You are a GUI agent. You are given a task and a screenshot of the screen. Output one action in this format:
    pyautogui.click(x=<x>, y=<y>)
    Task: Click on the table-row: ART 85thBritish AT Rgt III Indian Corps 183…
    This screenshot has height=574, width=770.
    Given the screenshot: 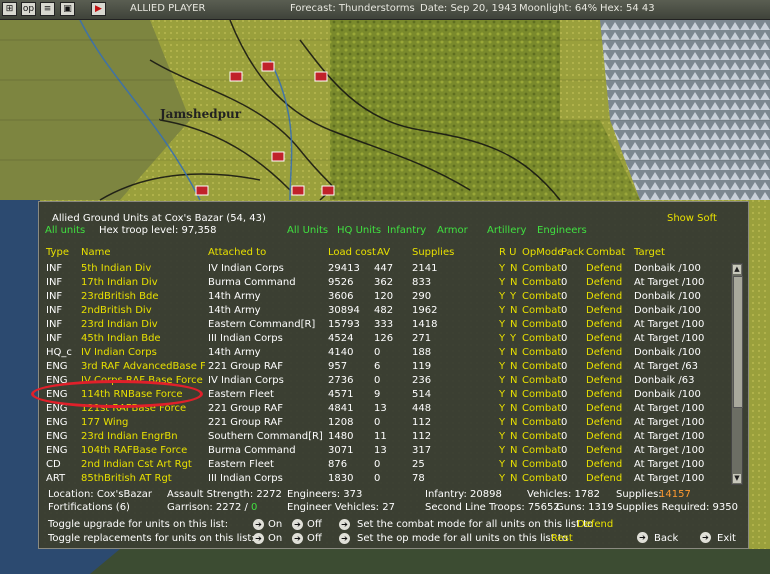 What is the action you would take?
    pyautogui.click(x=384, y=480)
    